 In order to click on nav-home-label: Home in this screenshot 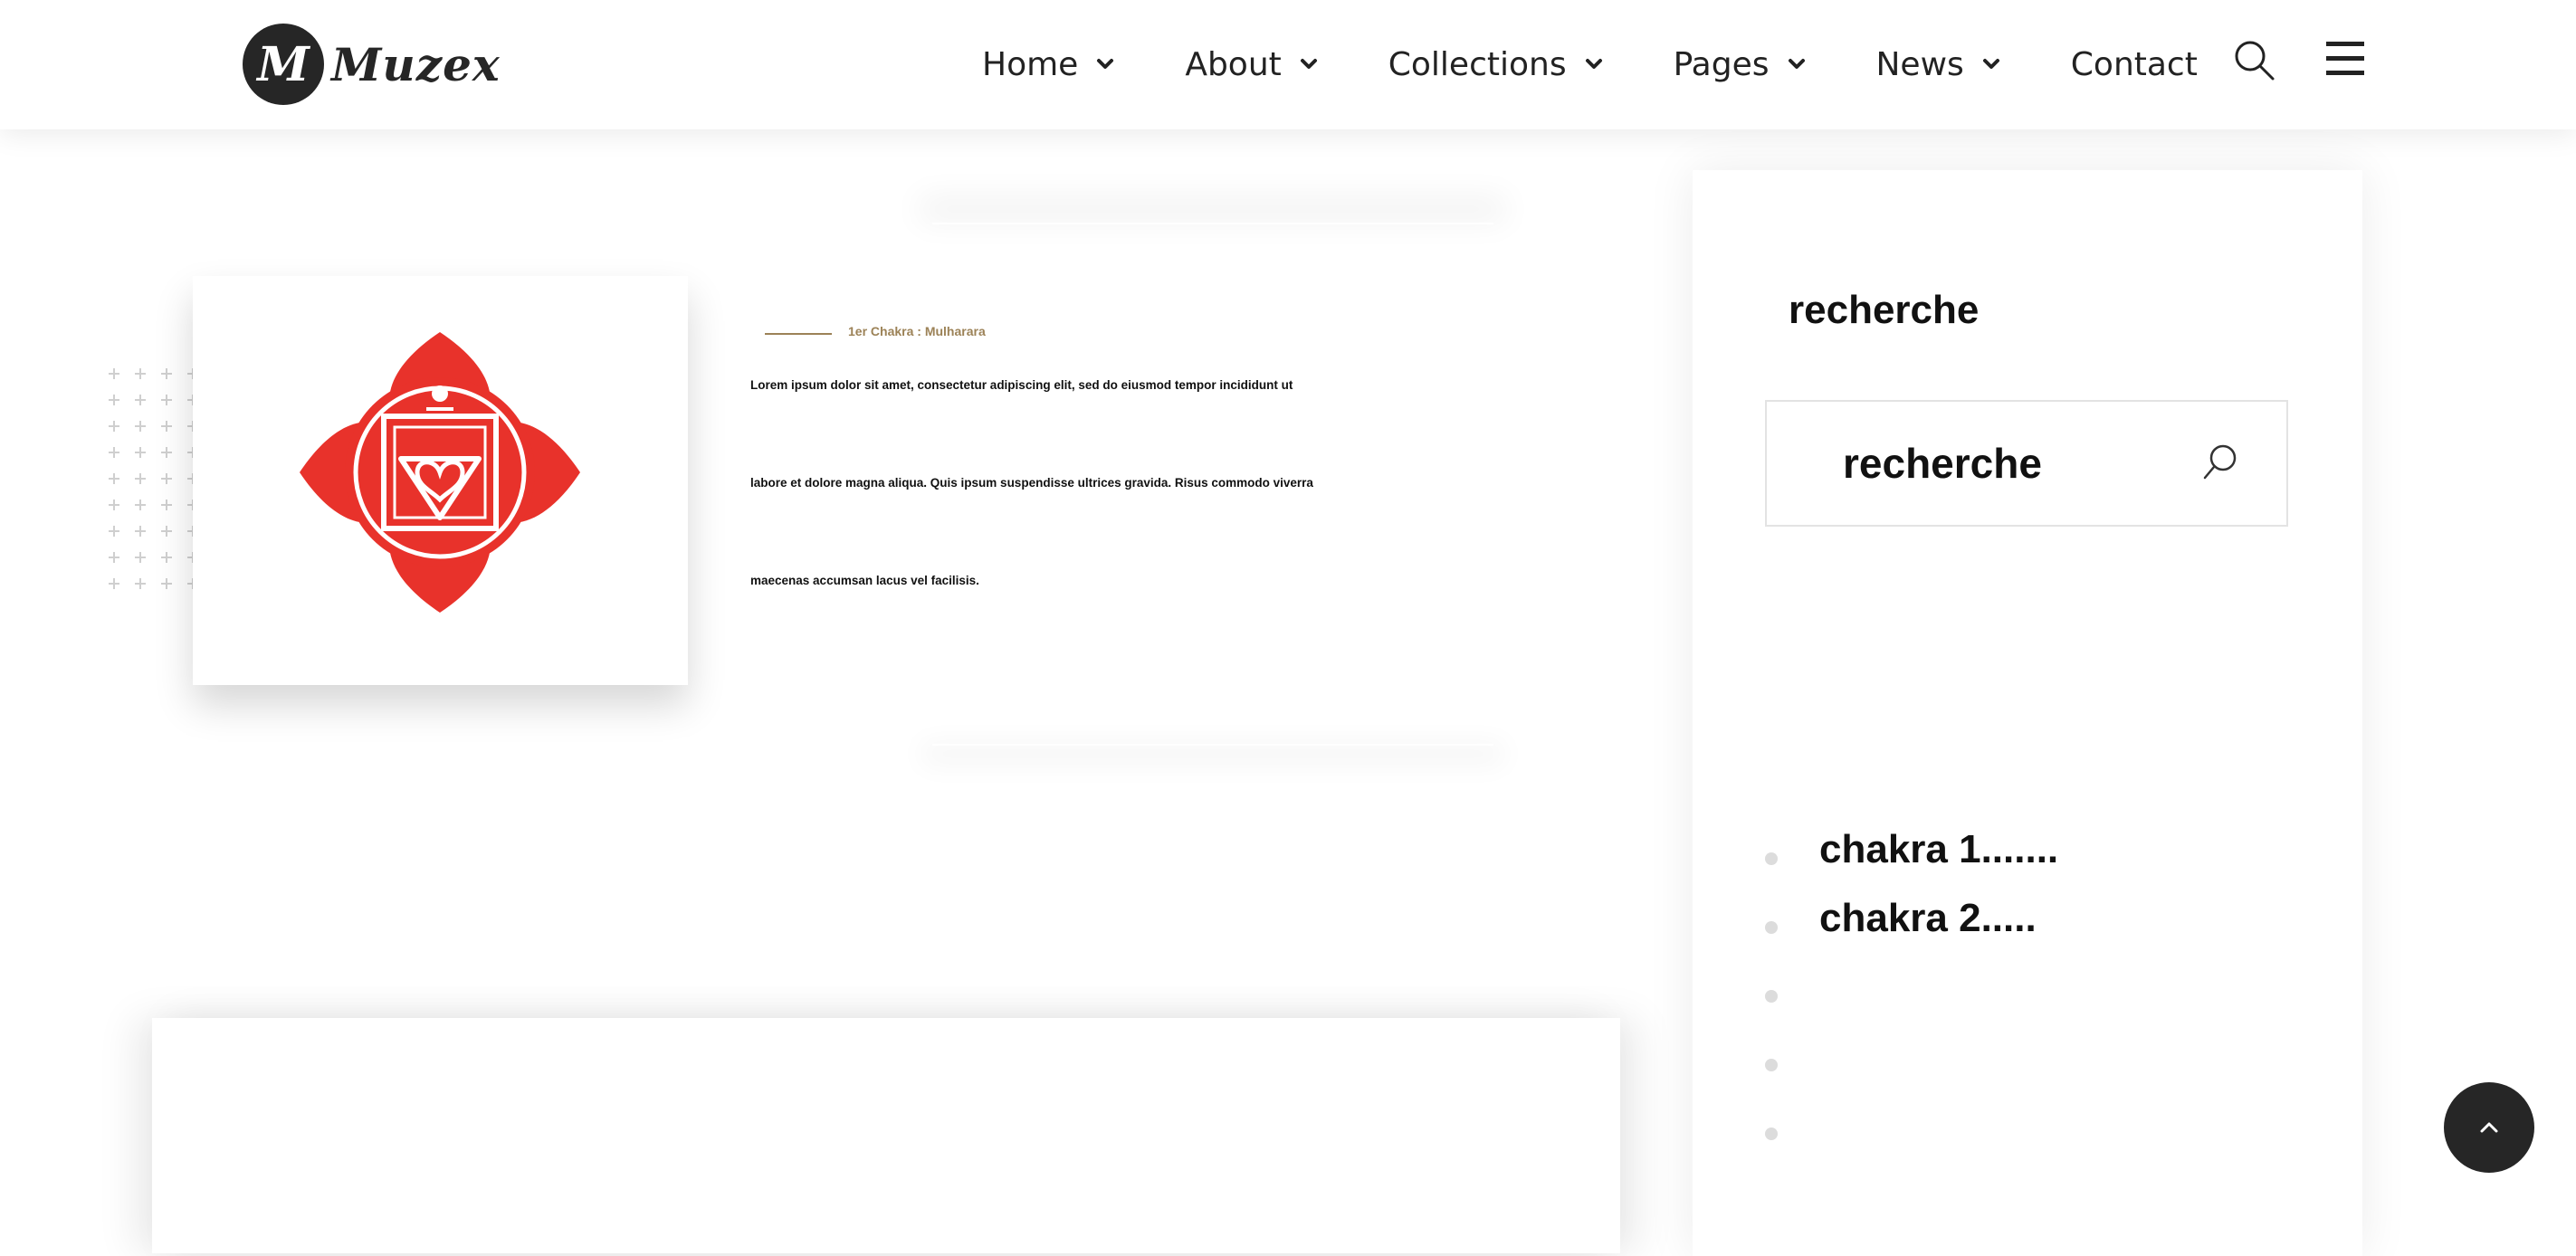, I will do `click(1030, 64)`.